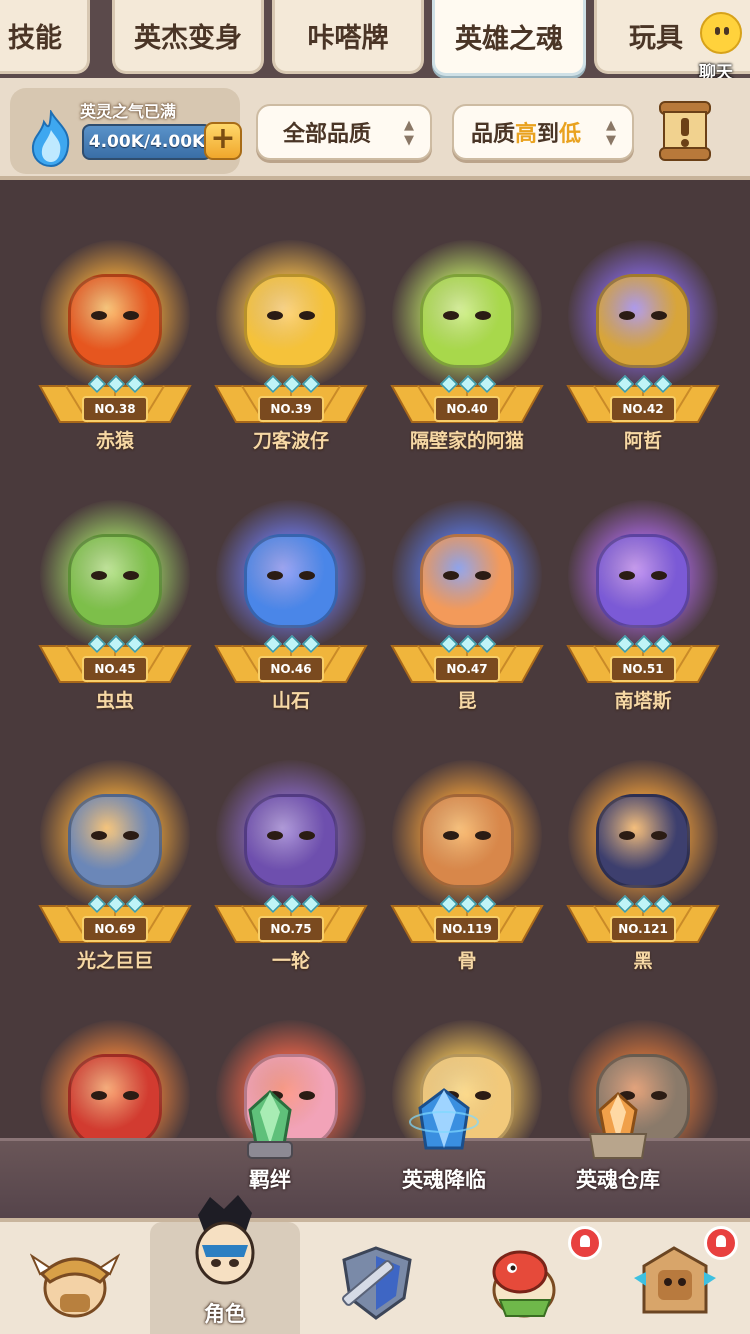 This screenshot has width=750, height=1334. I want to click on hero-soul-card: NO.39 刀客波仔, so click(291, 339).